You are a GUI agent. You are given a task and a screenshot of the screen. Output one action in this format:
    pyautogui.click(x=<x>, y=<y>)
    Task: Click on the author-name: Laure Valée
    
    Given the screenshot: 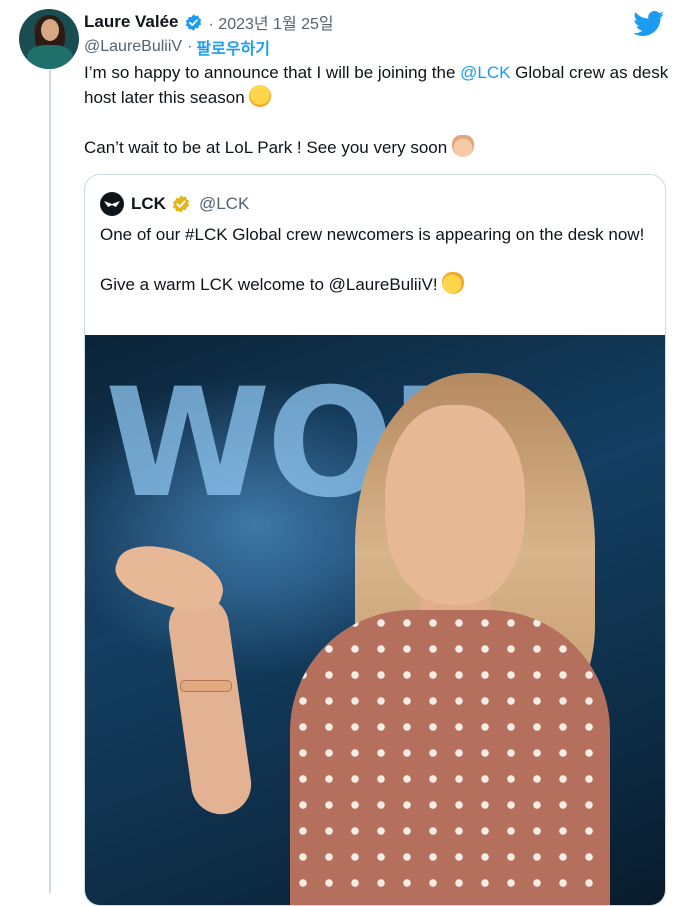 What is the action you would take?
    pyautogui.click(x=131, y=22)
    